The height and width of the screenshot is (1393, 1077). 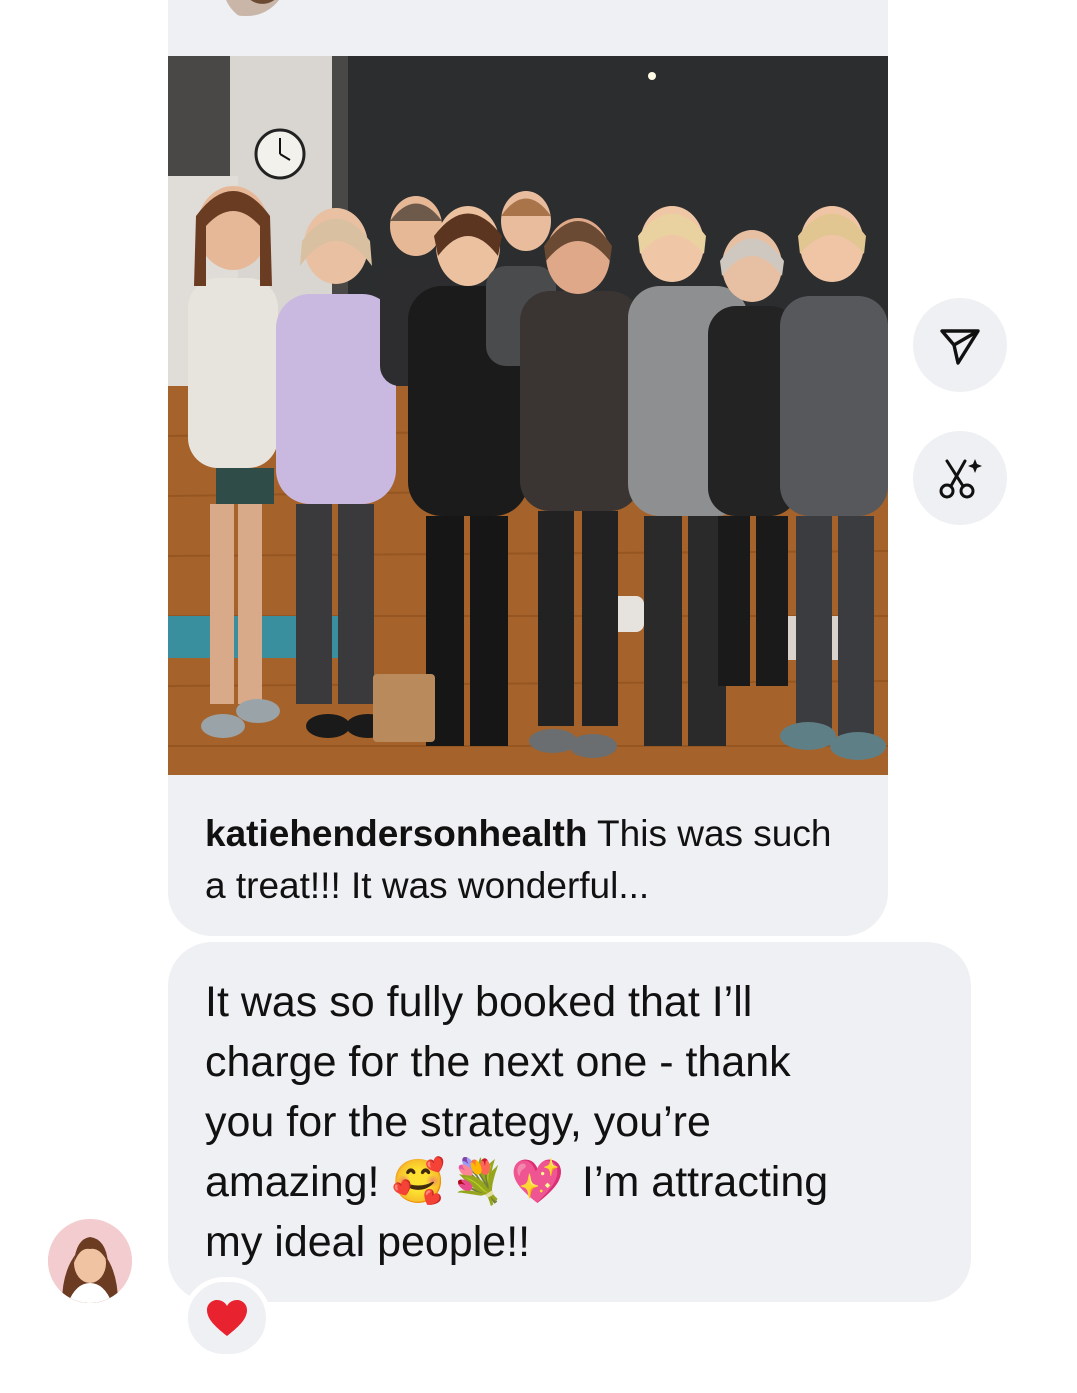 I want to click on ai-edit-button, so click(x=960, y=478).